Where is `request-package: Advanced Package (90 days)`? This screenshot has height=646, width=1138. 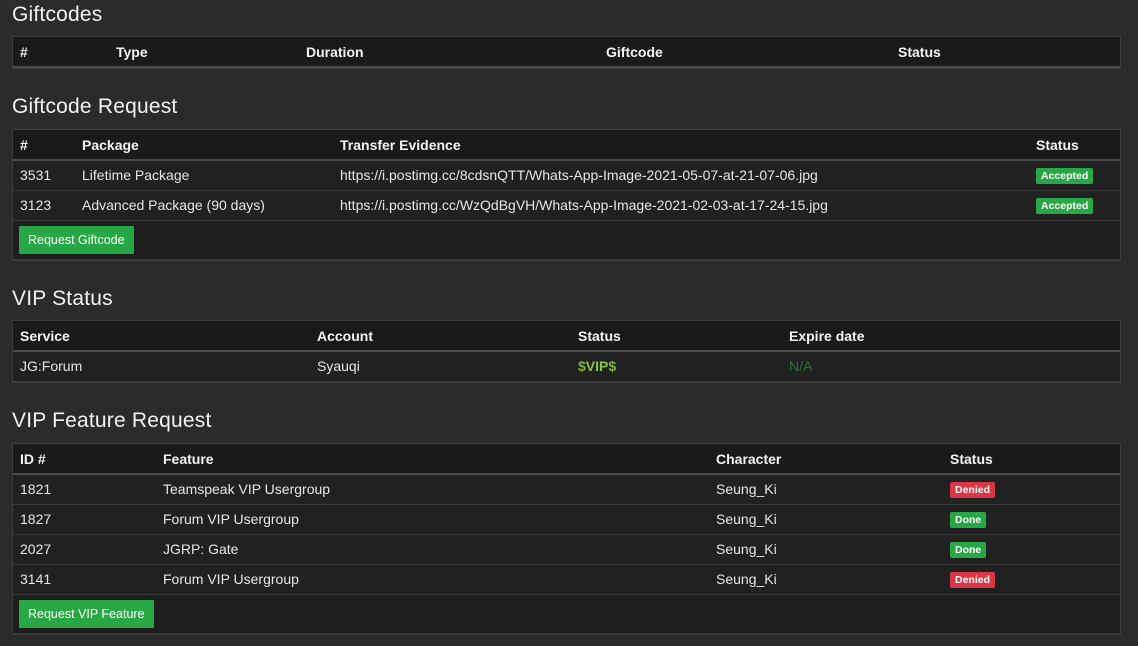 request-package: Advanced Package (90 days) is located at coordinates (204, 205).